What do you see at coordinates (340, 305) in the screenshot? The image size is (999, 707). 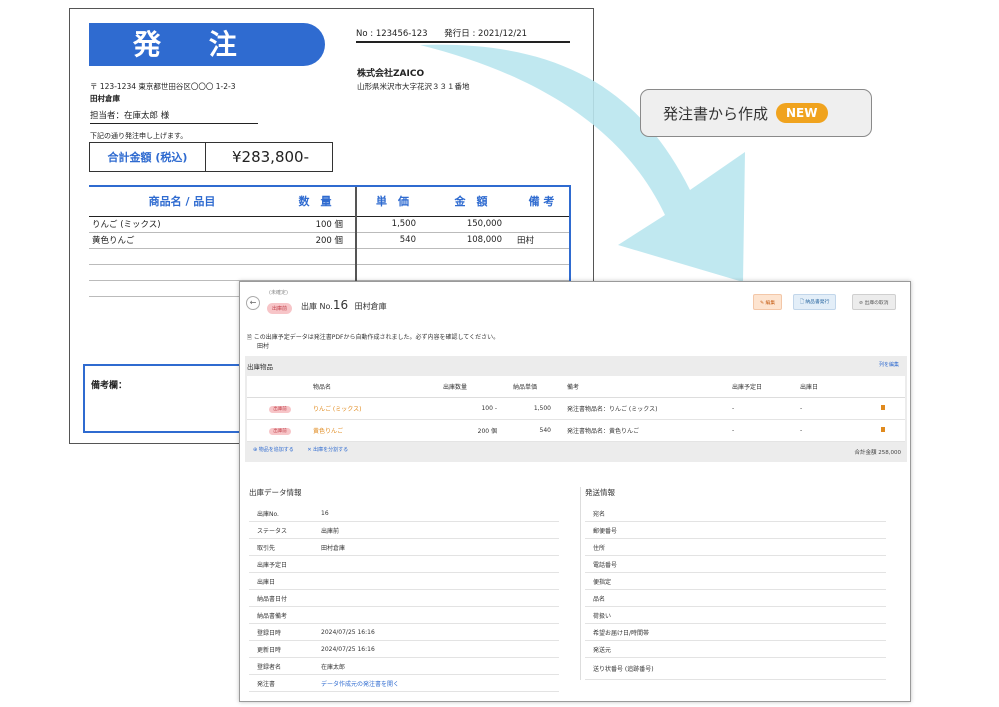 I see `shipment-number: 16` at bounding box center [340, 305].